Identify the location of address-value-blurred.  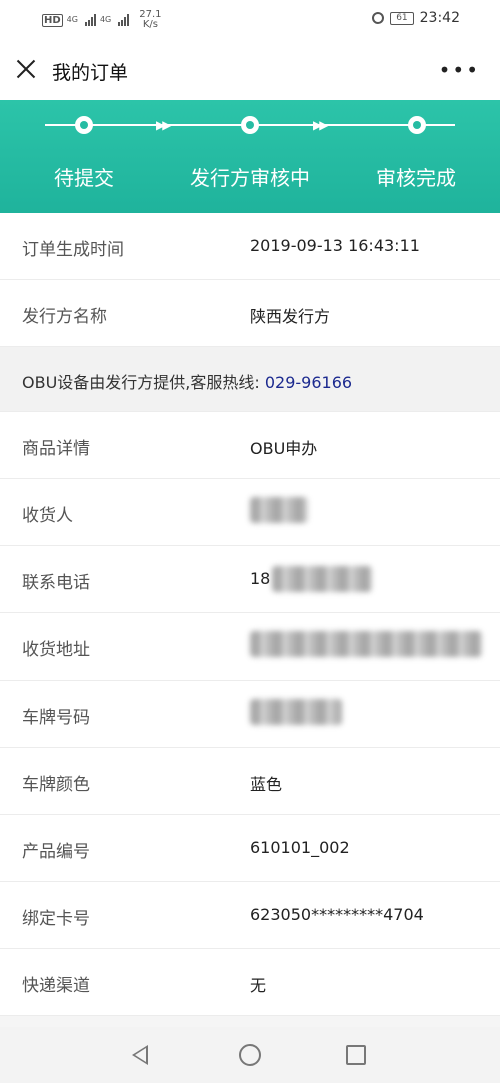
(366, 644).